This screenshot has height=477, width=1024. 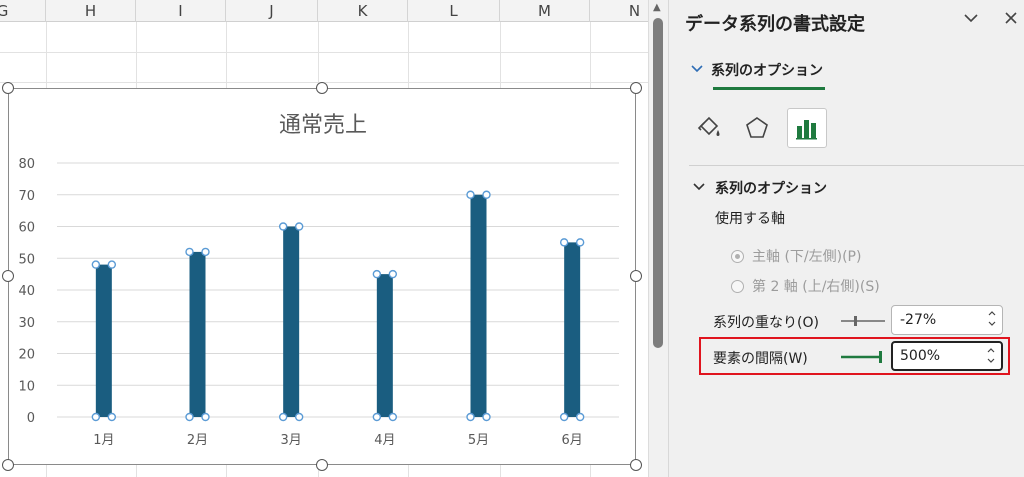 I want to click on tab-series-options: 系列のオプション, so click(x=757, y=70).